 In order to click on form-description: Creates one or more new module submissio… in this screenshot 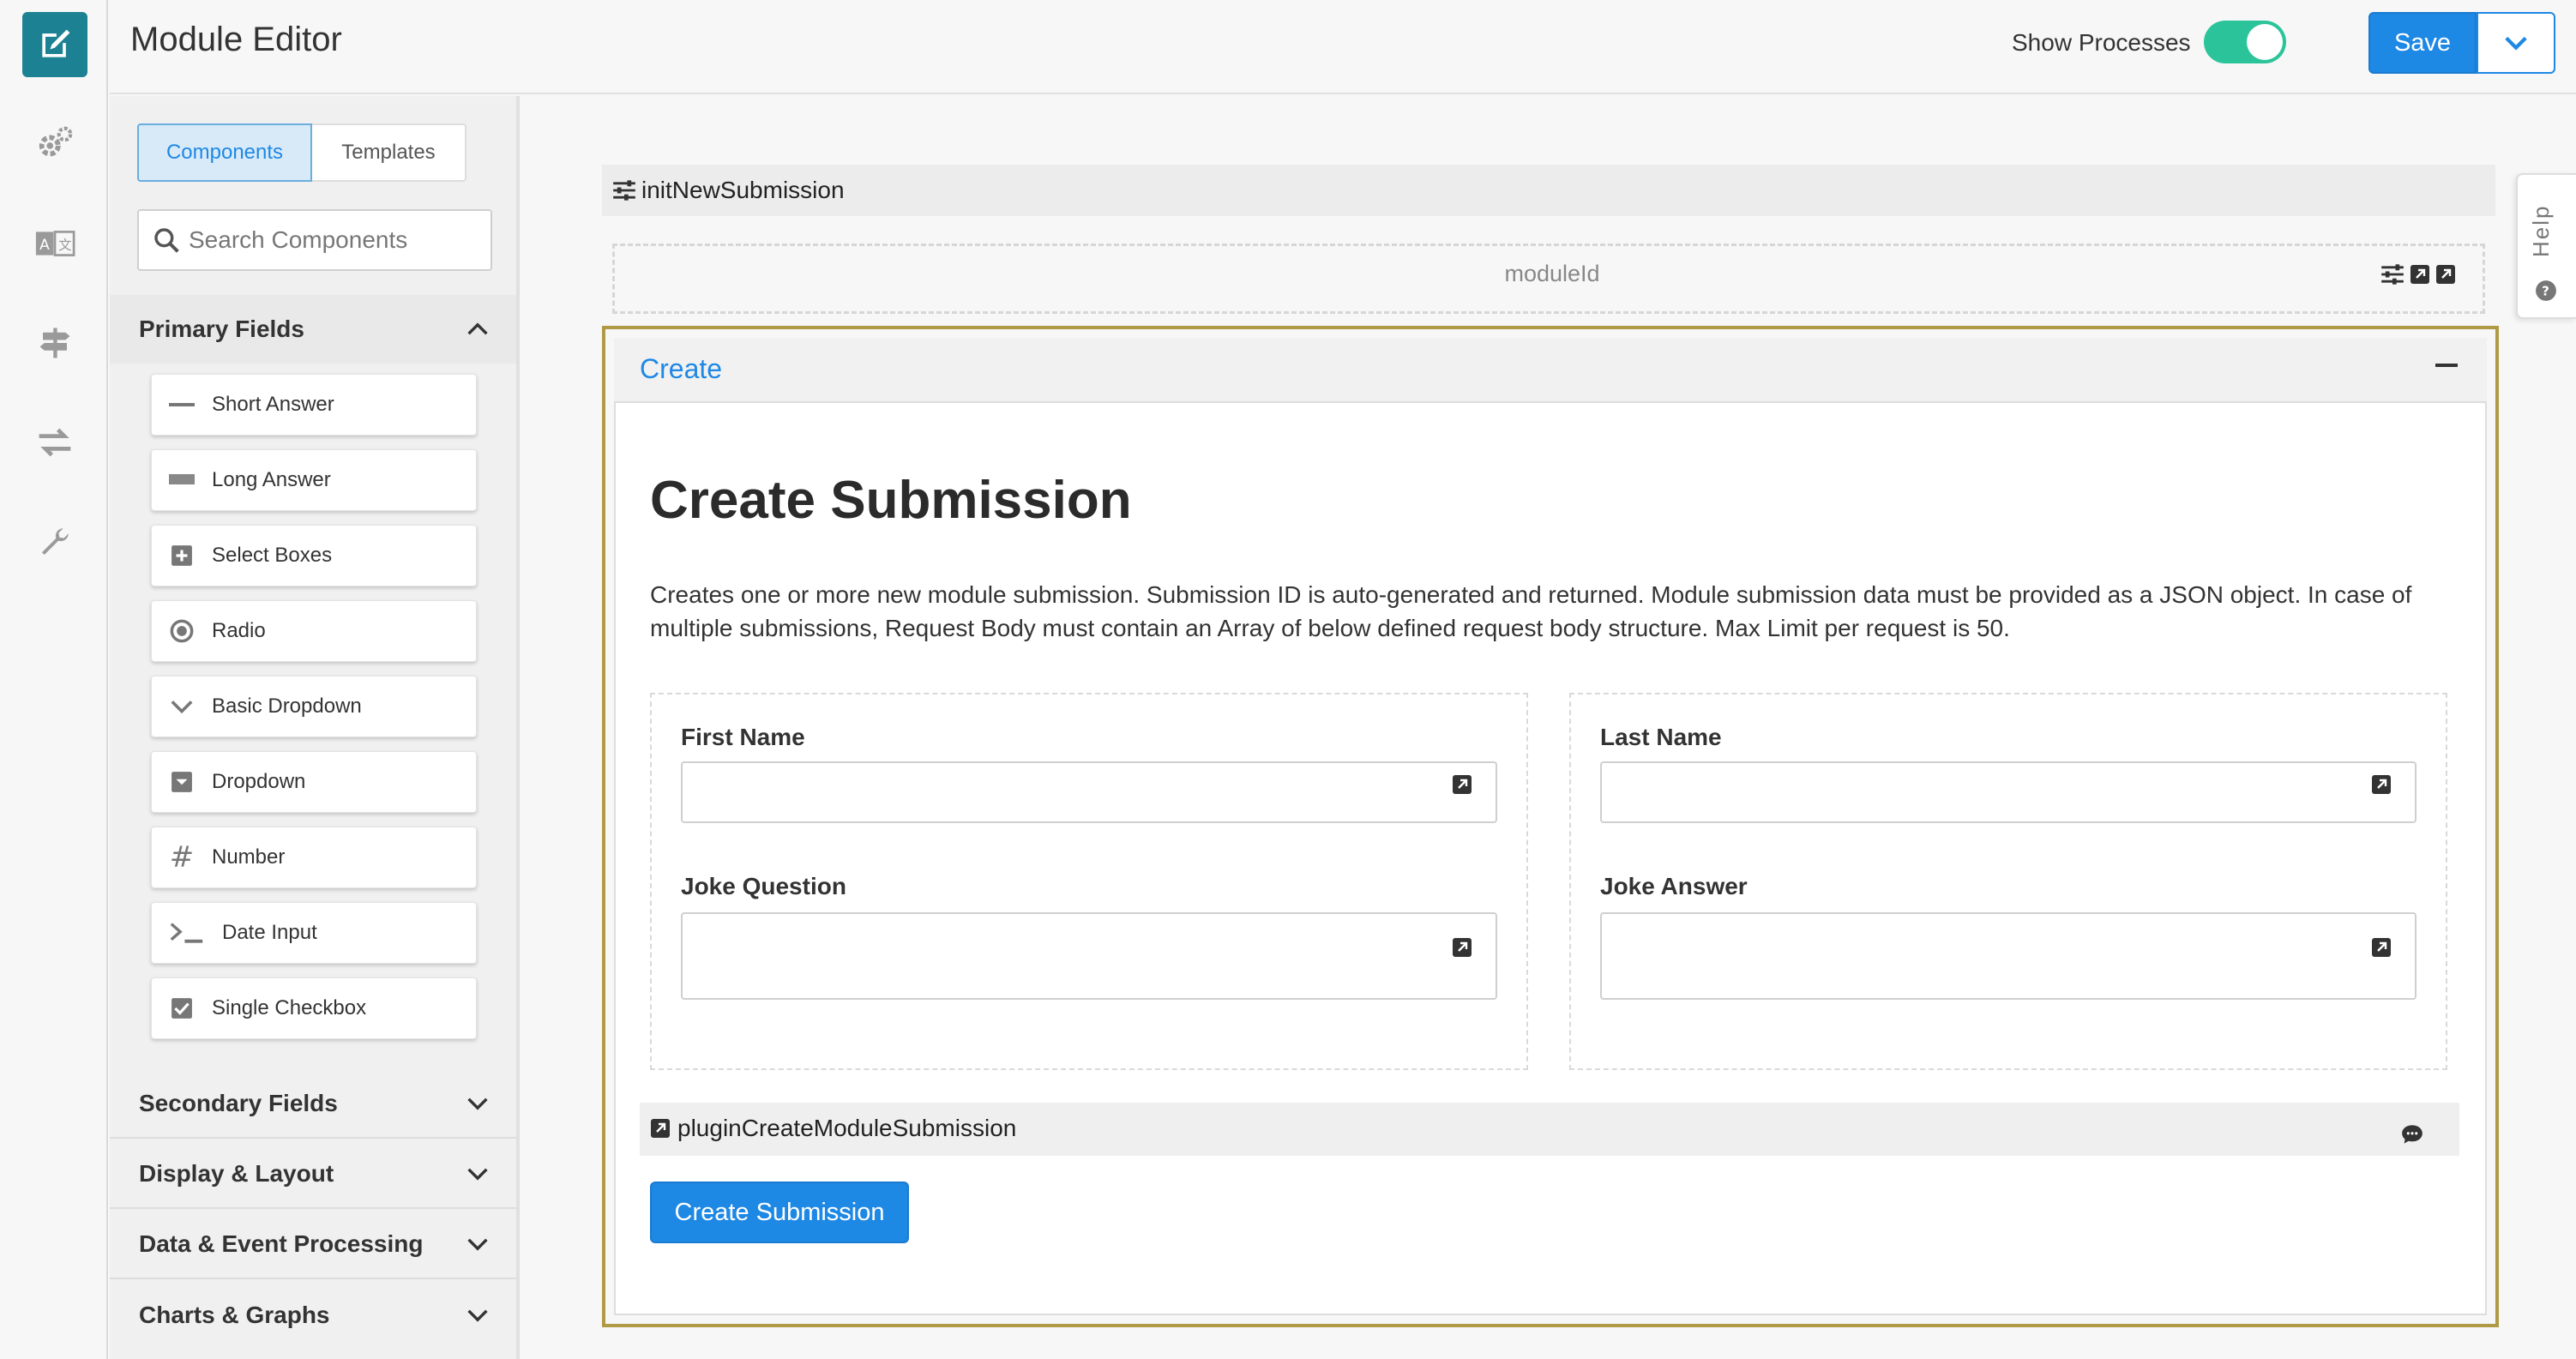, I will do `click(1531, 611)`.